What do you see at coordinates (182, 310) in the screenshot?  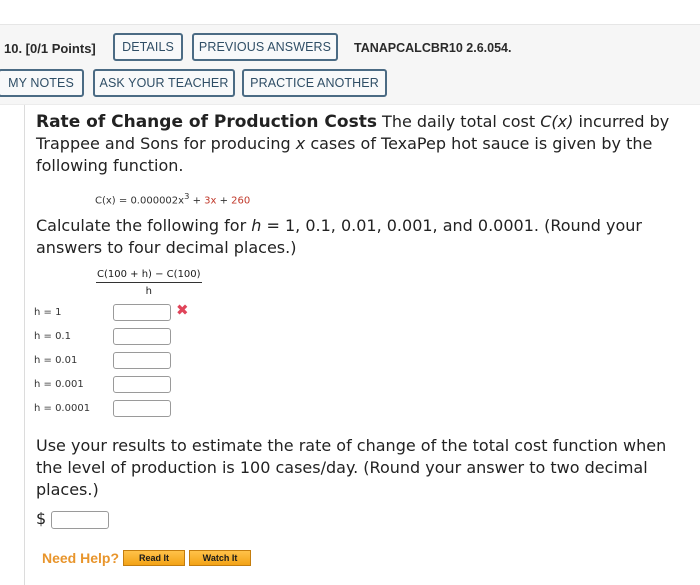 I see `incorrect-icon: ✖` at bounding box center [182, 310].